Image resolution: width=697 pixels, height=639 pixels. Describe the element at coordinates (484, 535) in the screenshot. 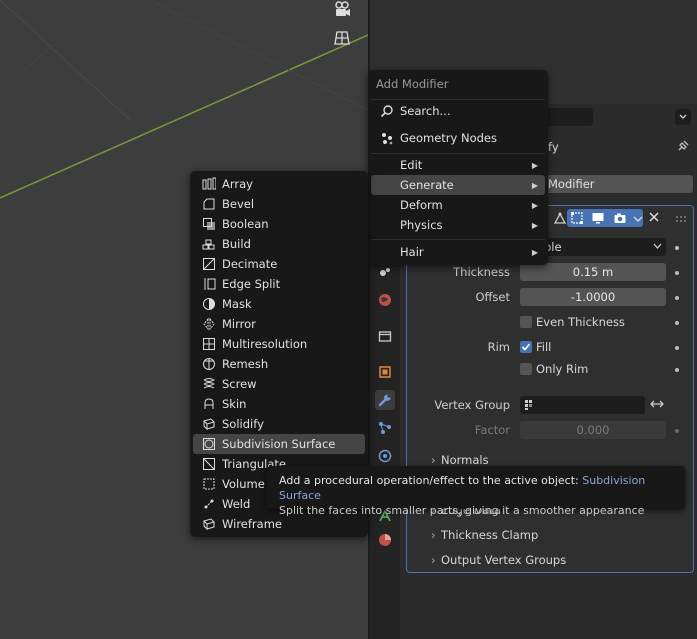

I see `thickness-clamp-panel-header: › Thickness Clamp` at that location.